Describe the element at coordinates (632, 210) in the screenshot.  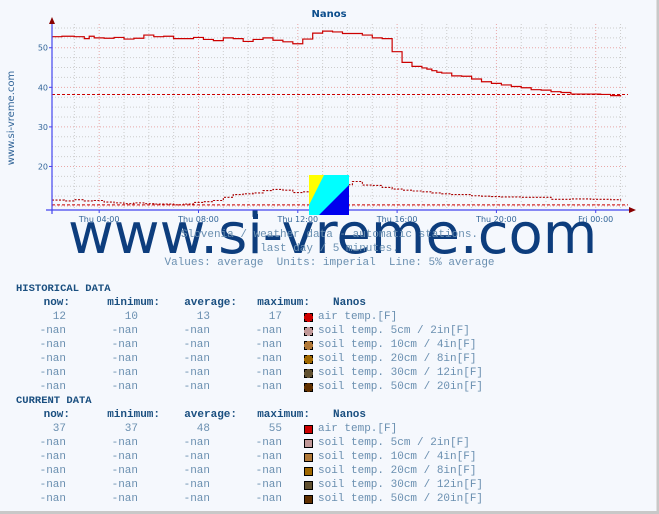
I see `x-axis-arrow-icon` at that location.